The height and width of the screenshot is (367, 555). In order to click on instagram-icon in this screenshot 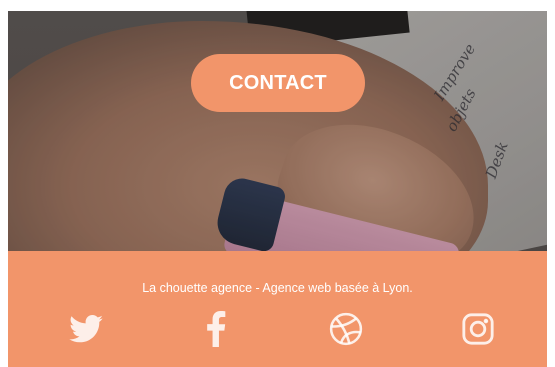, I will do `click(478, 329)`.